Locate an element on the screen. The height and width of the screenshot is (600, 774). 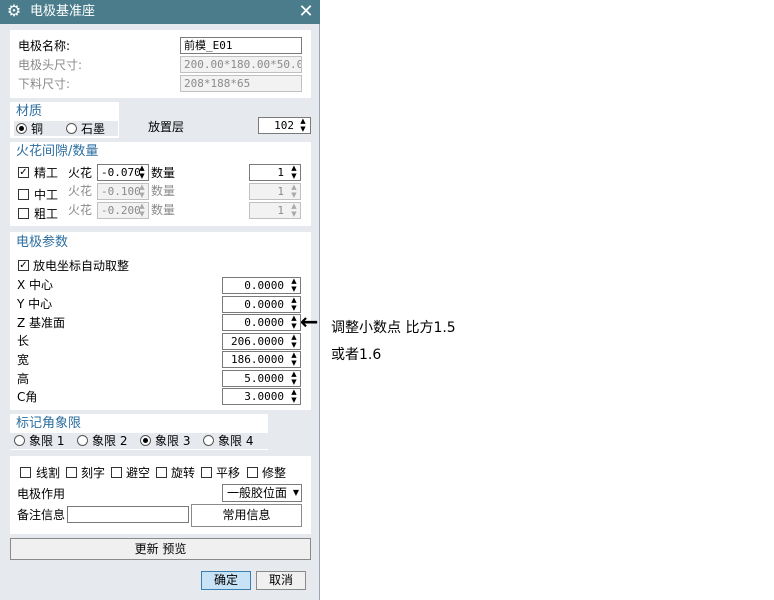
chevron-down-icon: ▼ is located at coordinates (295, 492).